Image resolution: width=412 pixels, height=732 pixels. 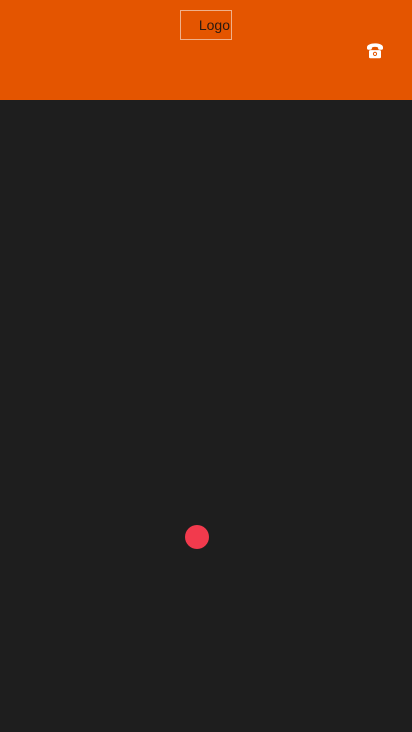 I want to click on logo: Logo, so click(x=206, y=25).